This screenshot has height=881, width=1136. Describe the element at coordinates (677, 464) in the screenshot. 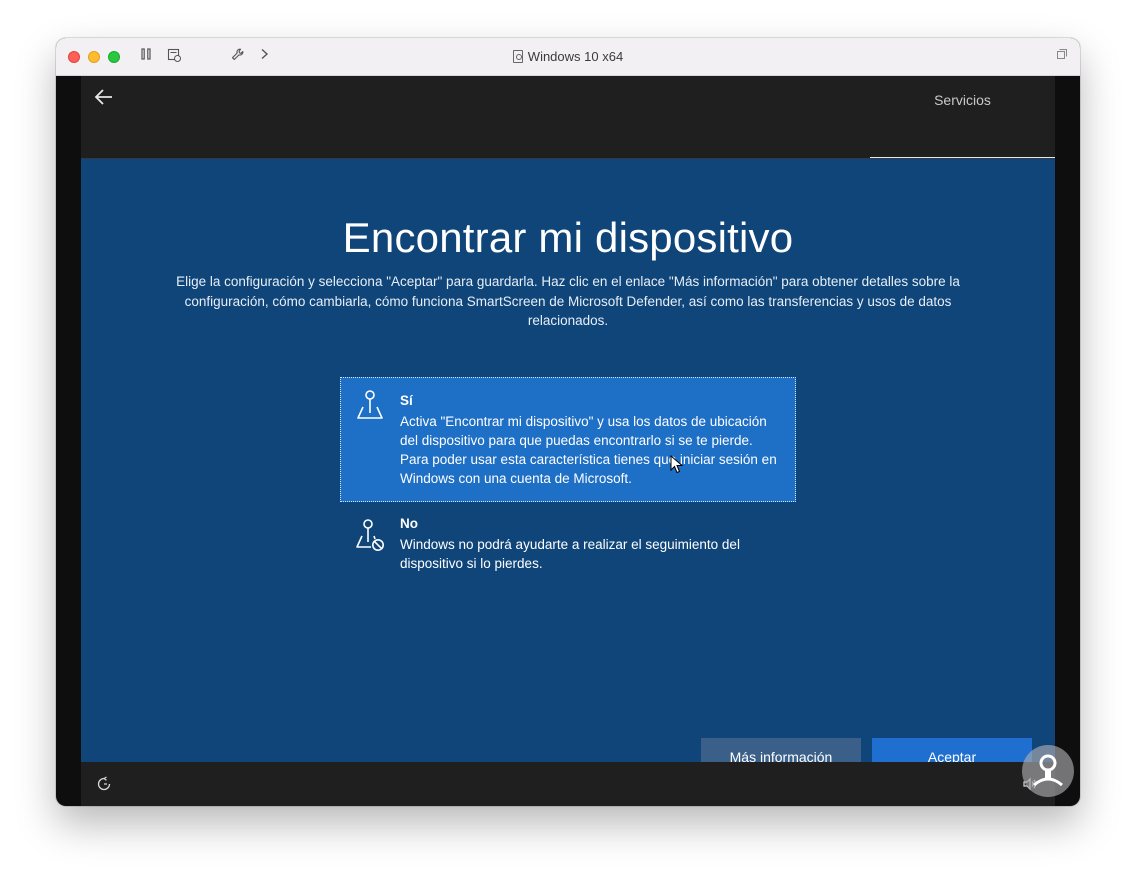

I see `mouse-cursor-icon` at that location.